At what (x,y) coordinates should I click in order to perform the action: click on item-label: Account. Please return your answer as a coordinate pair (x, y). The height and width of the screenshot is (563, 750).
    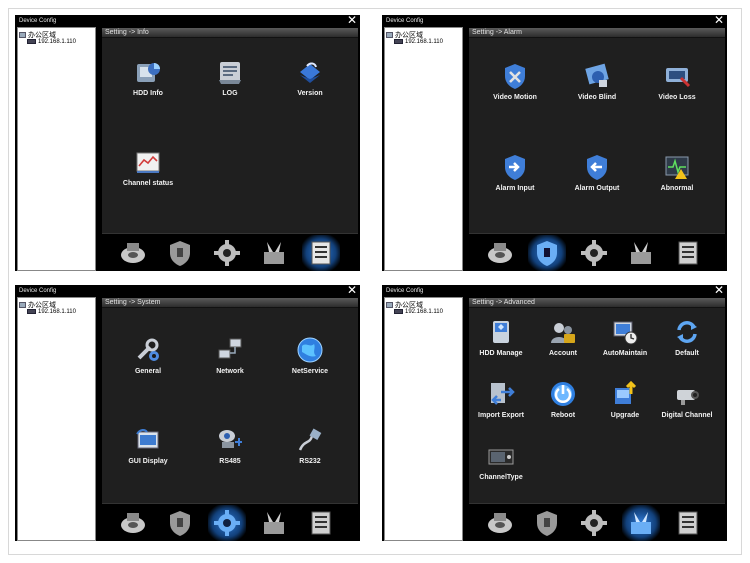
    Looking at the image, I should click on (563, 353).